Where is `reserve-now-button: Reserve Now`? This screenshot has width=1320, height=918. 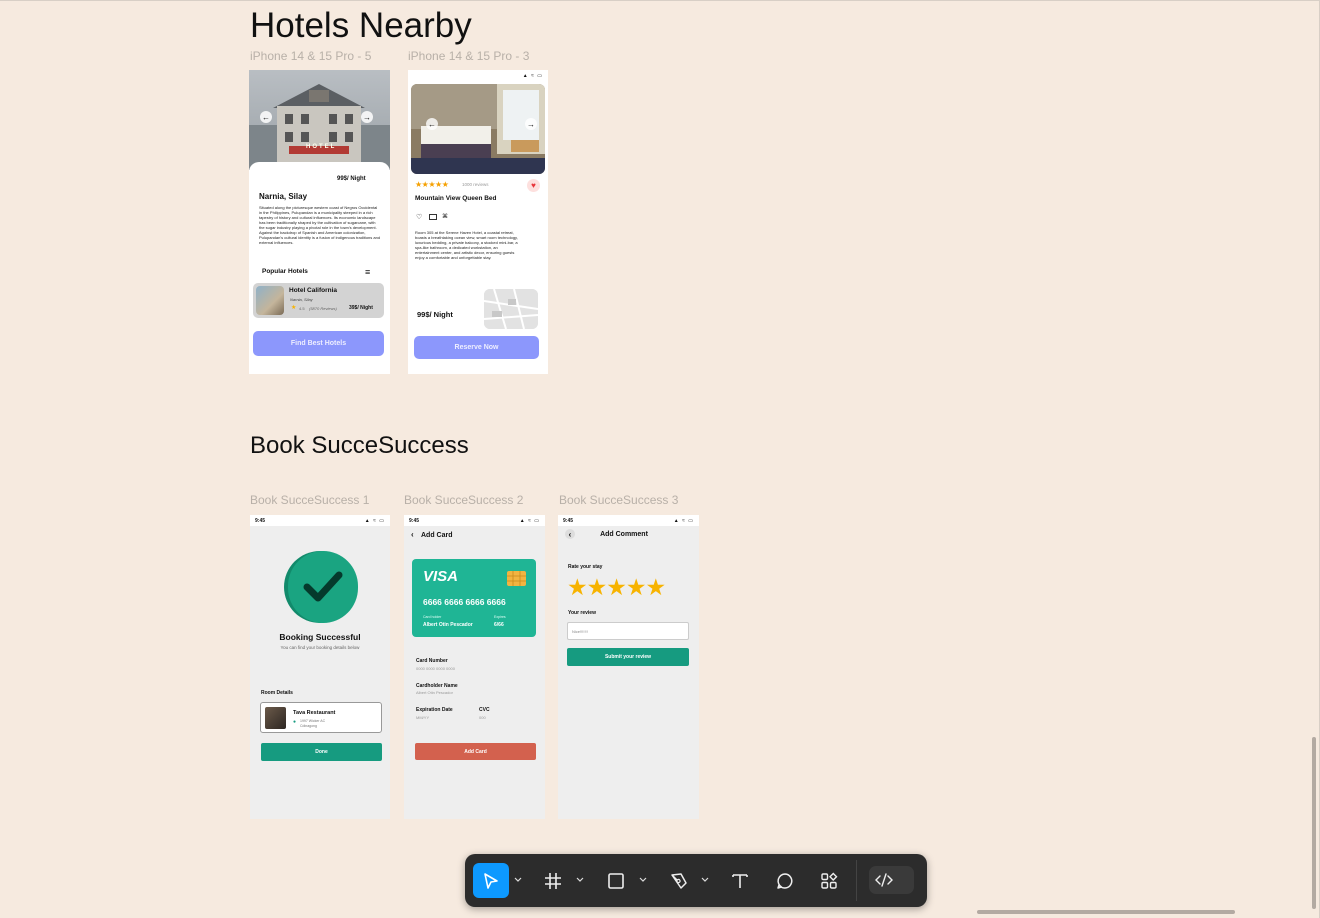
reserve-now-button: Reserve Now is located at coordinates (476, 347).